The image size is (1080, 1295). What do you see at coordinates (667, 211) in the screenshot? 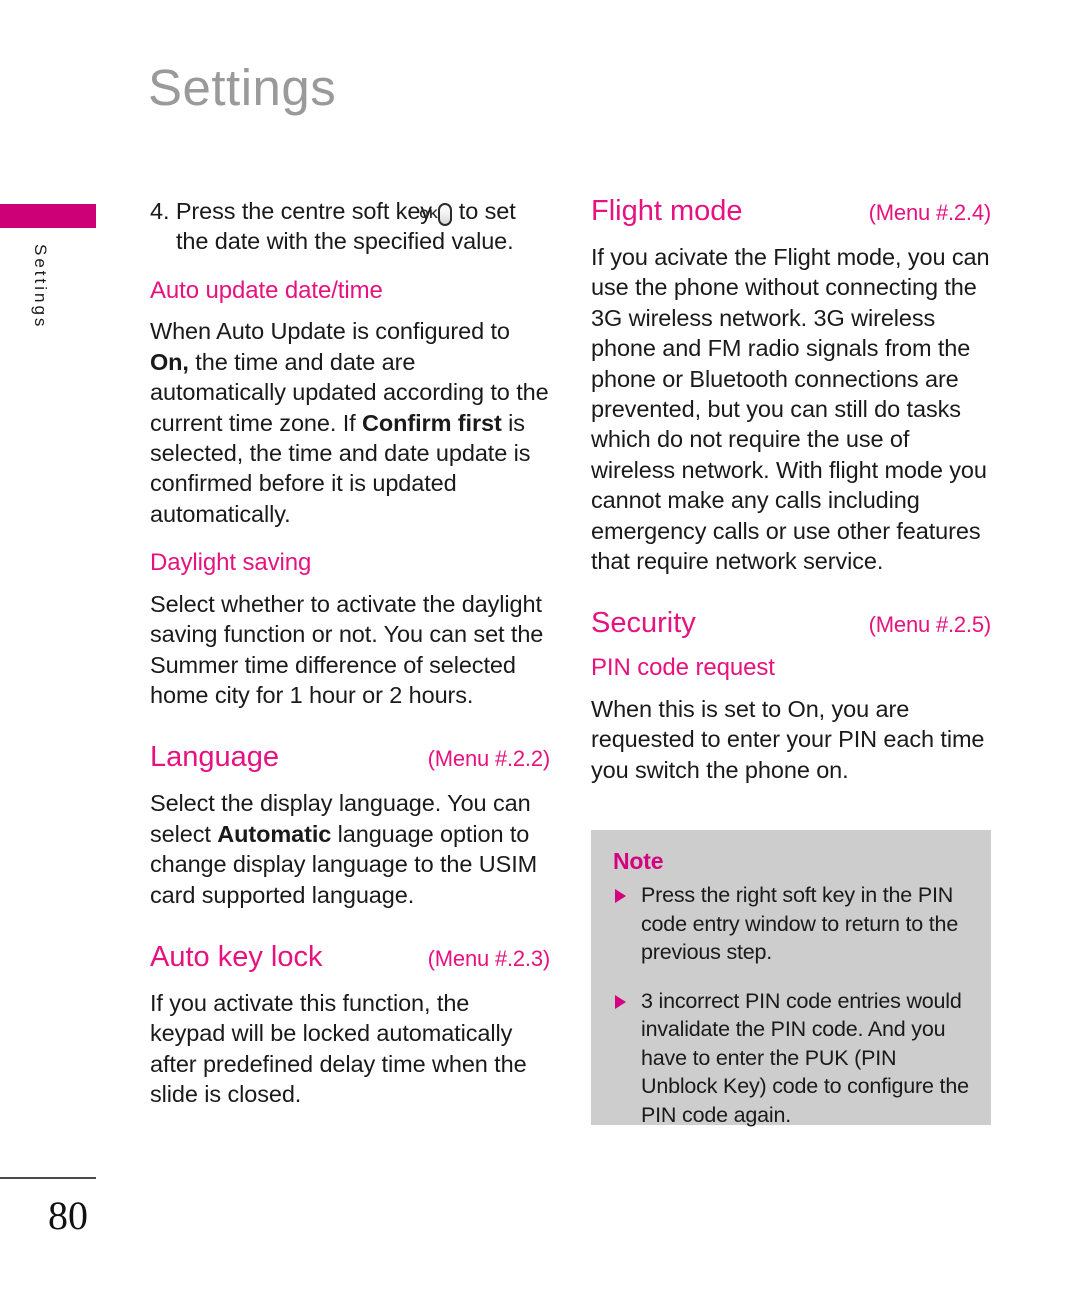
I see `heading-flight-mode: Flight mode` at bounding box center [667, 211].